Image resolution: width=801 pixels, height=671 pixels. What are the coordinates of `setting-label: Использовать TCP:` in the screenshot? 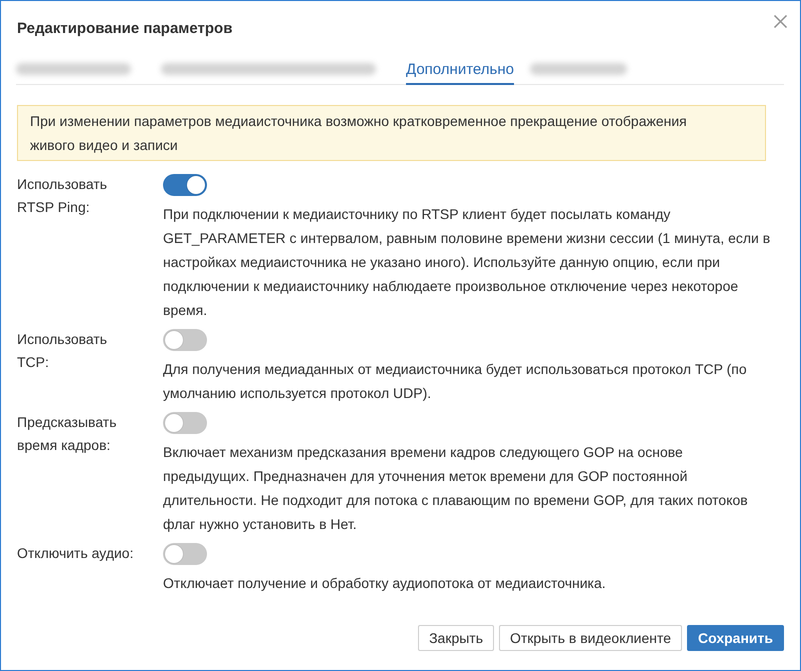 It's located at (62, 351).